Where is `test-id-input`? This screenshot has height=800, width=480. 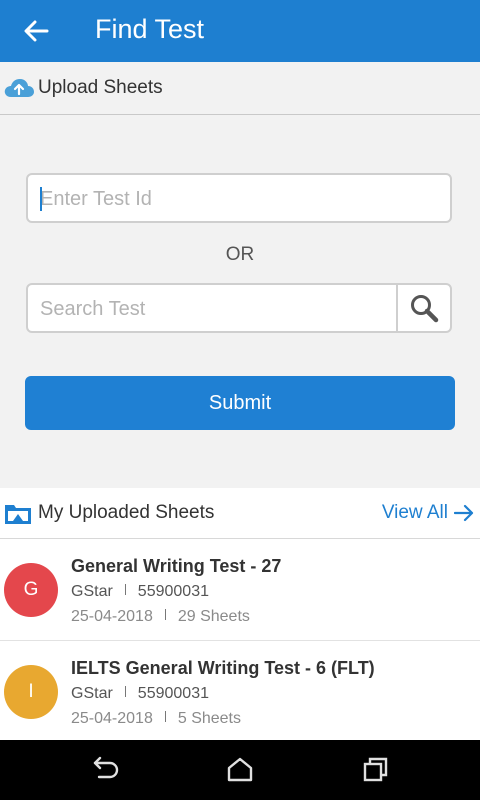 test-id-input is located at coordinates (220, 199).